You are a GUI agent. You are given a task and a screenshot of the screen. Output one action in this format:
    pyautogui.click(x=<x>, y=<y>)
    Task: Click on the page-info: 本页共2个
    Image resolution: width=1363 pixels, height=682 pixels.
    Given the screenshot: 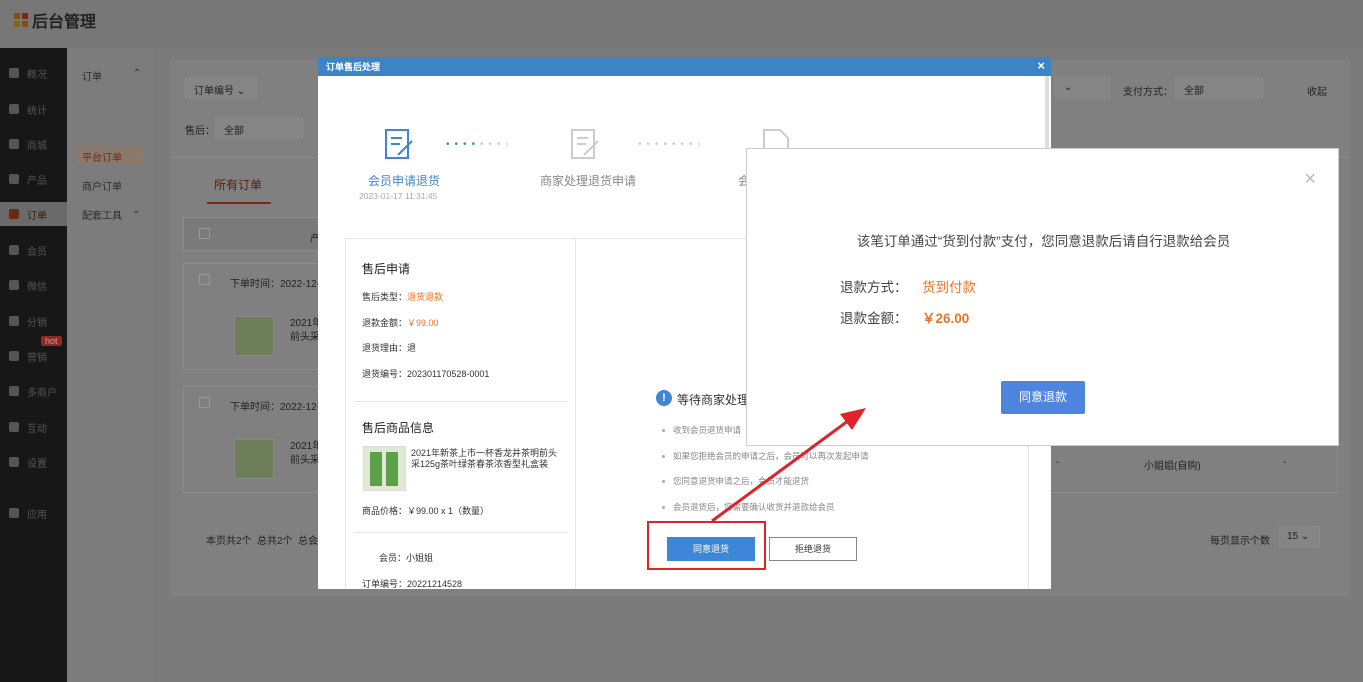 What is the action you would take?
    pyautogui.click(x=229, y=541)
    